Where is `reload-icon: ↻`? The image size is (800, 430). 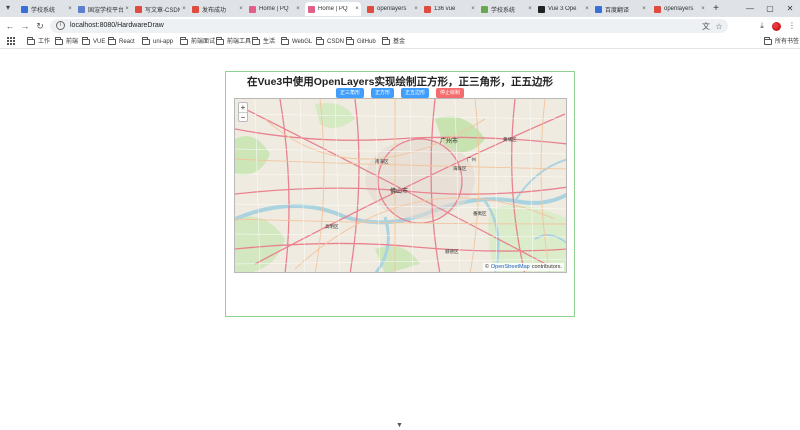 reload-icon: ↻ is located at coordinates (40, 26).